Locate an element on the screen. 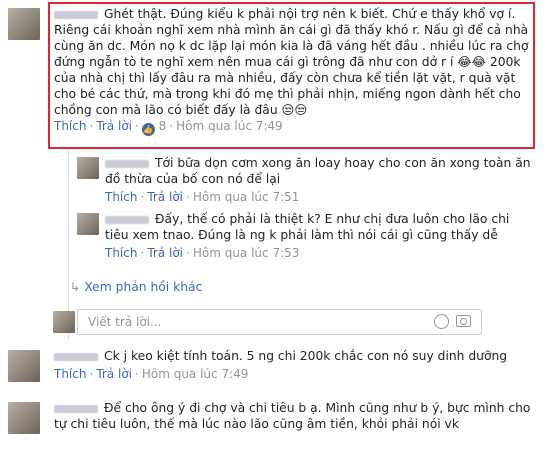  sticker-icon is located at coordinates (441, 321).